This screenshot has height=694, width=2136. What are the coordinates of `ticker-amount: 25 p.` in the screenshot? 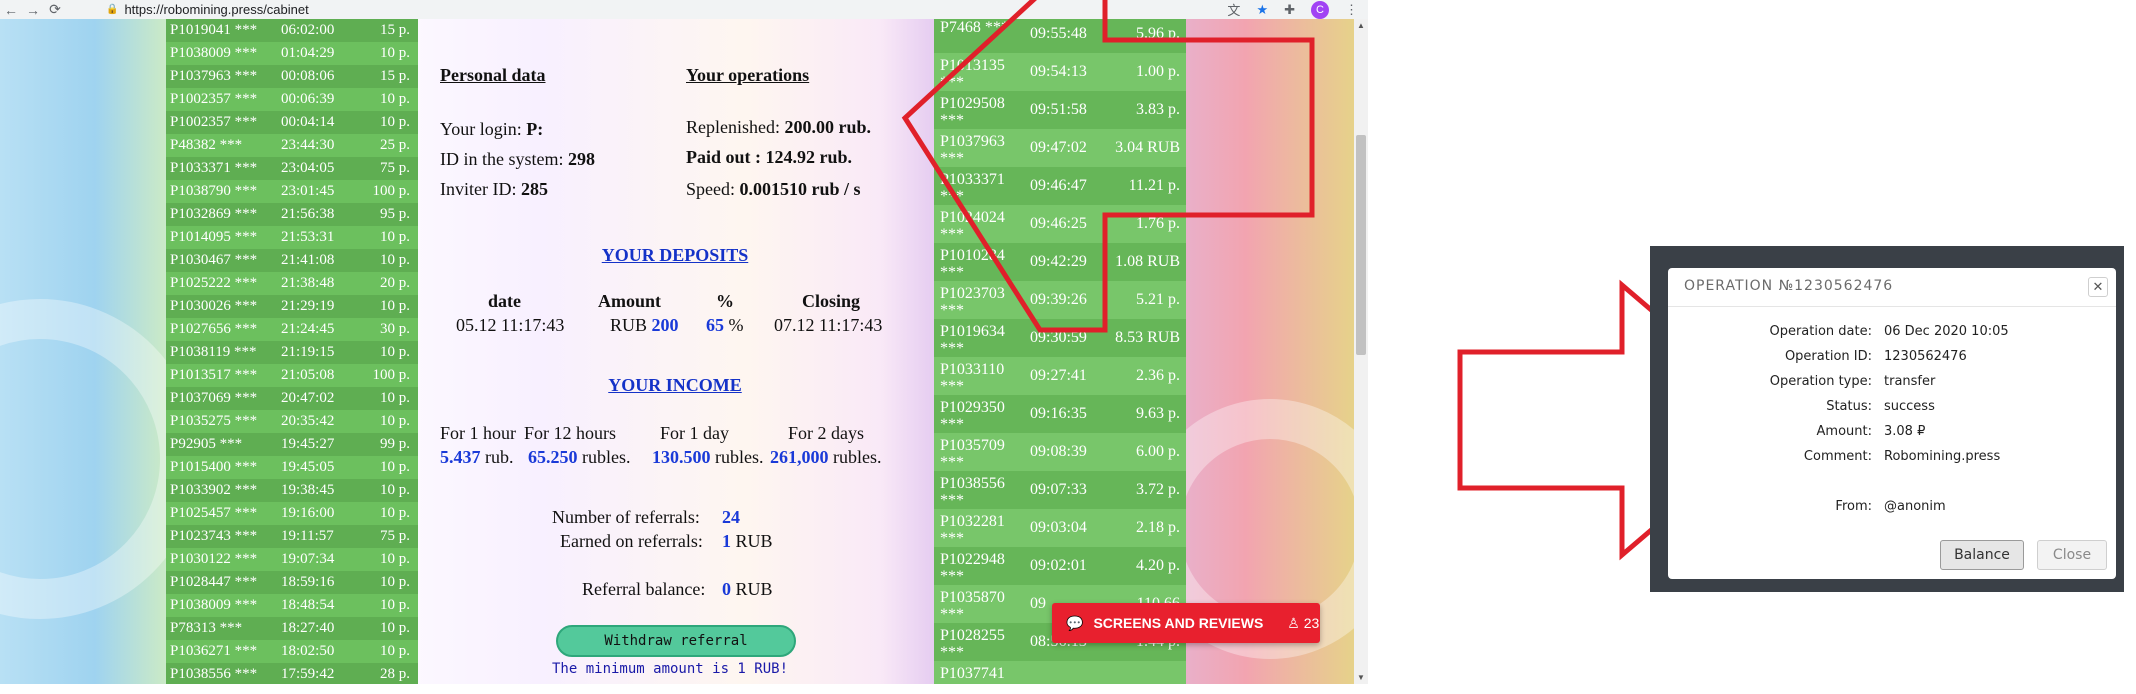 It's located at (395, 145).